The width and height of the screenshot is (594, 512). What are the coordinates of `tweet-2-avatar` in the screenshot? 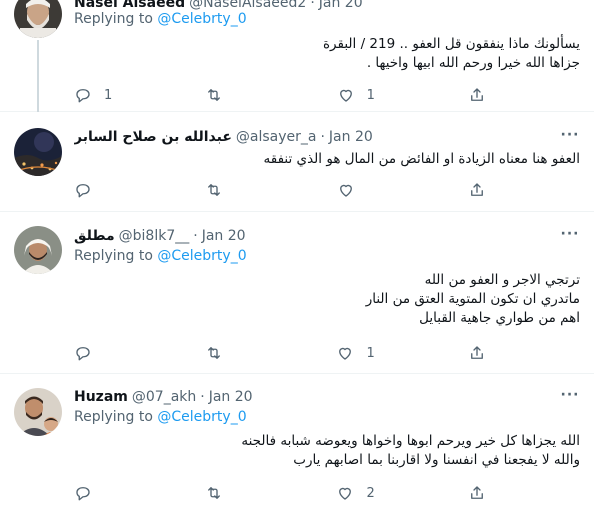 It's located at (38, 250).